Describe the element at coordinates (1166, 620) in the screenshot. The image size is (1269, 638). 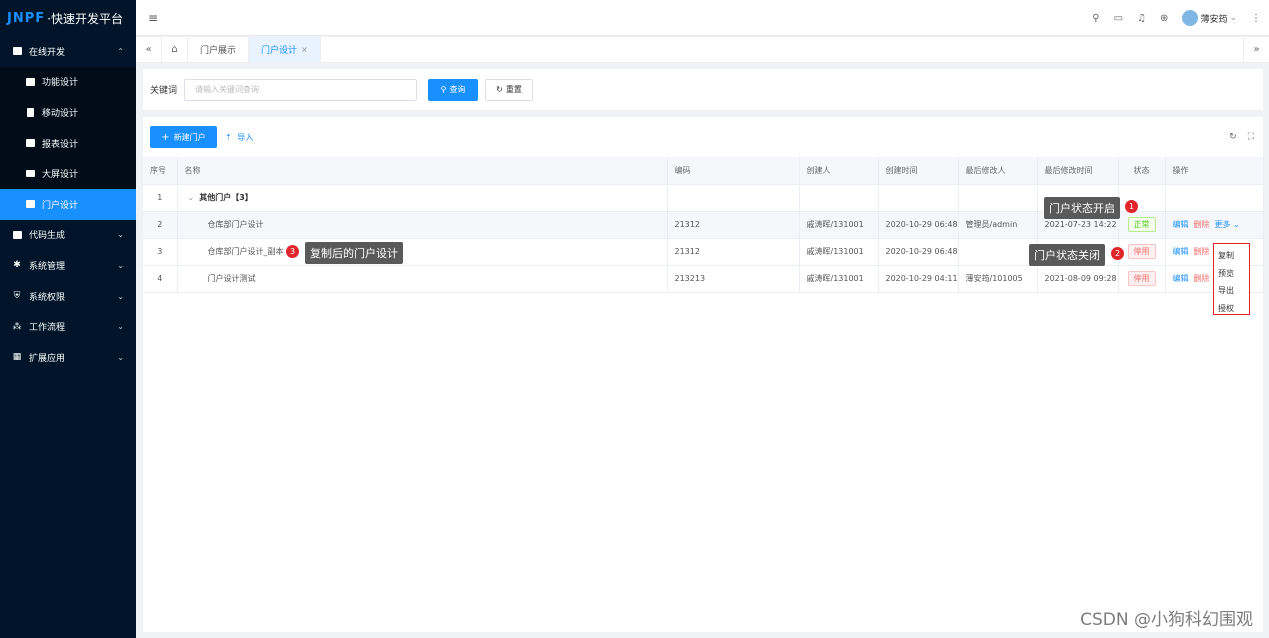
I see `watermark: CSDN @小狗科幻围观` at that location.